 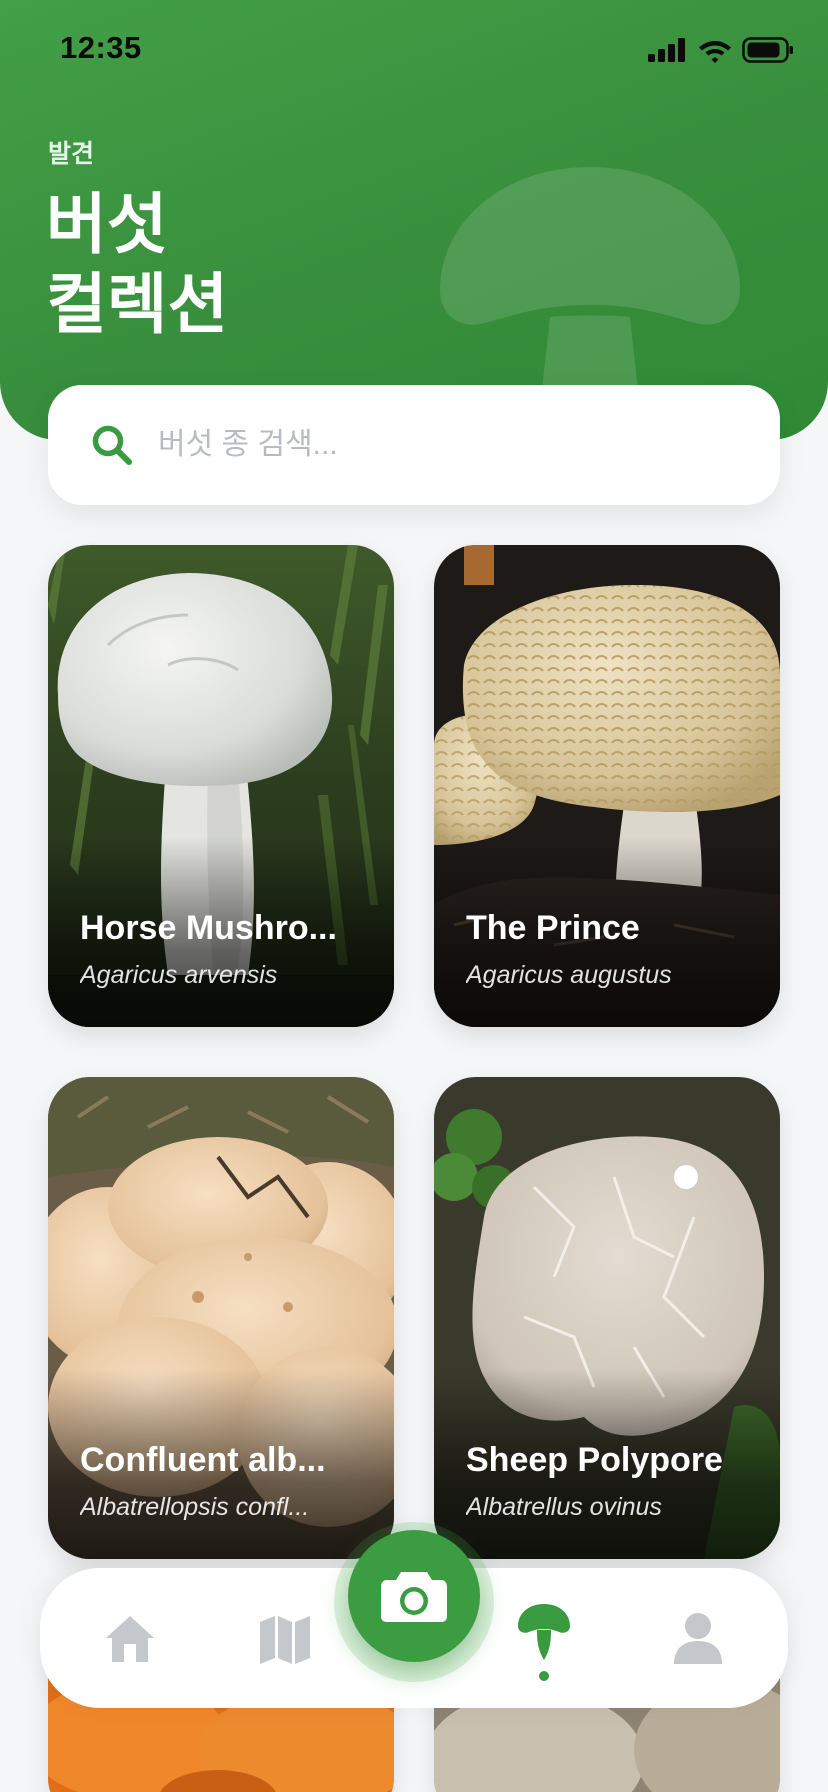 What do you see at coordinates (569, 975) in the screenshot?
I see `card-scientific-name: Agaricus augustus` at bounding box center [569, 975].